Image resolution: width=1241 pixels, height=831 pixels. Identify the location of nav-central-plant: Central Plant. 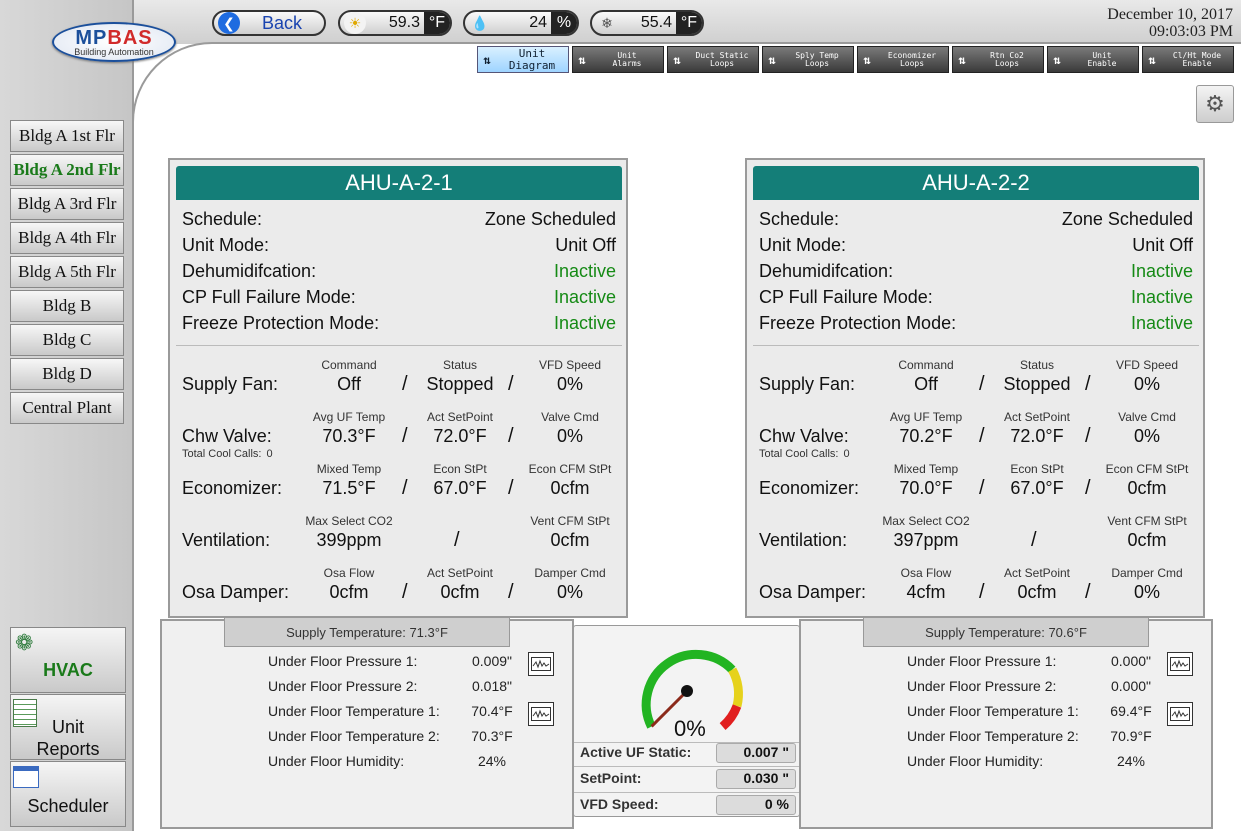
(67, 408).